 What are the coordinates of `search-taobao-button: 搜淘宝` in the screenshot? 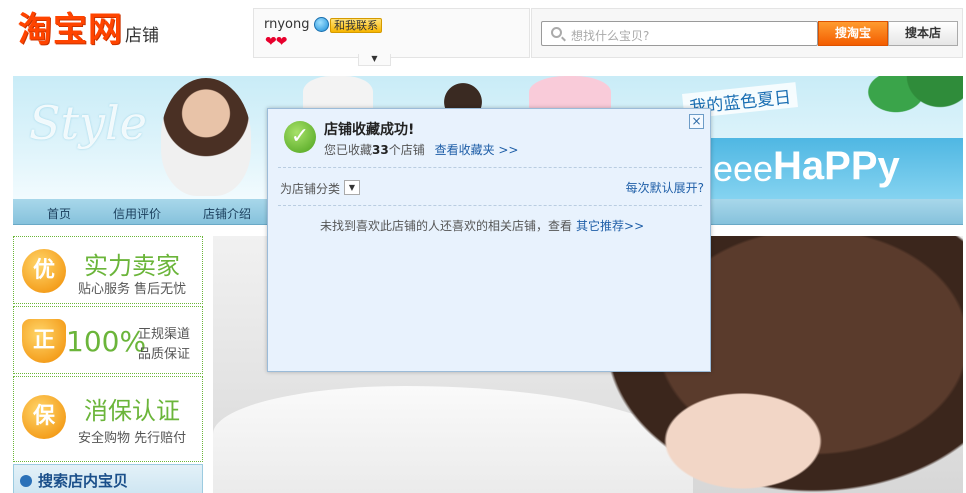 It's located at (853, 33).